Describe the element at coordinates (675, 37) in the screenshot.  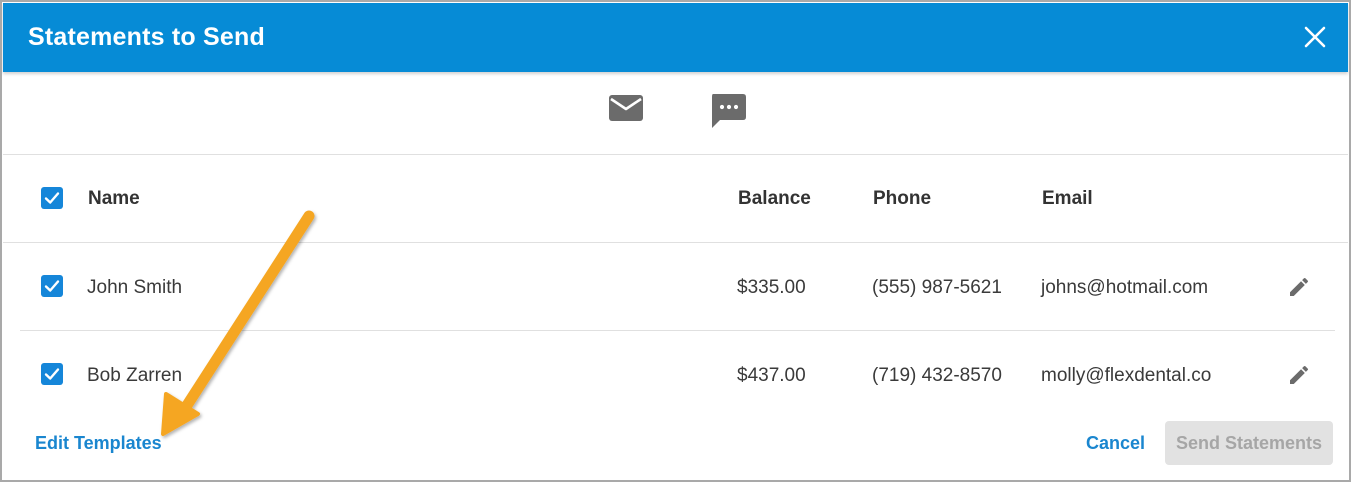
I see `dialog-header: Statements to Send` at that location.